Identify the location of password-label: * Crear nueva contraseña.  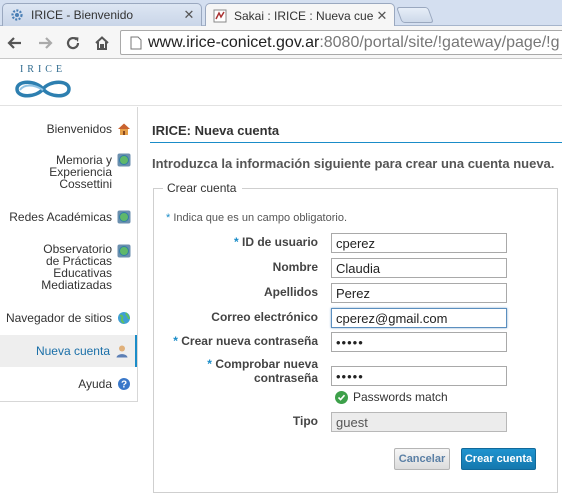
(244, 341).